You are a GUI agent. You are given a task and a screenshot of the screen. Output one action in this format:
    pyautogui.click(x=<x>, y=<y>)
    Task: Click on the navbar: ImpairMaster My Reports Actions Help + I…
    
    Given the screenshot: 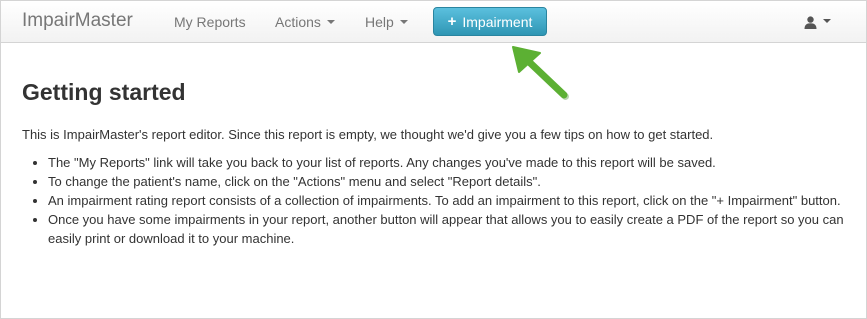 What is the action you would take?
    pyautogui.click(x=433, y=22)
    